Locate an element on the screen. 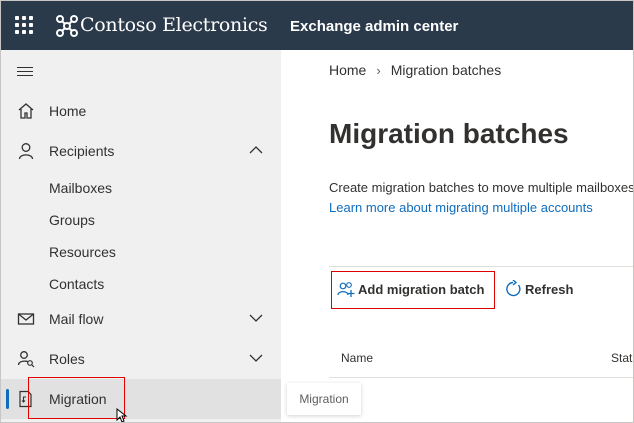  chevron-up-icon is located at coordinates (256, 150).